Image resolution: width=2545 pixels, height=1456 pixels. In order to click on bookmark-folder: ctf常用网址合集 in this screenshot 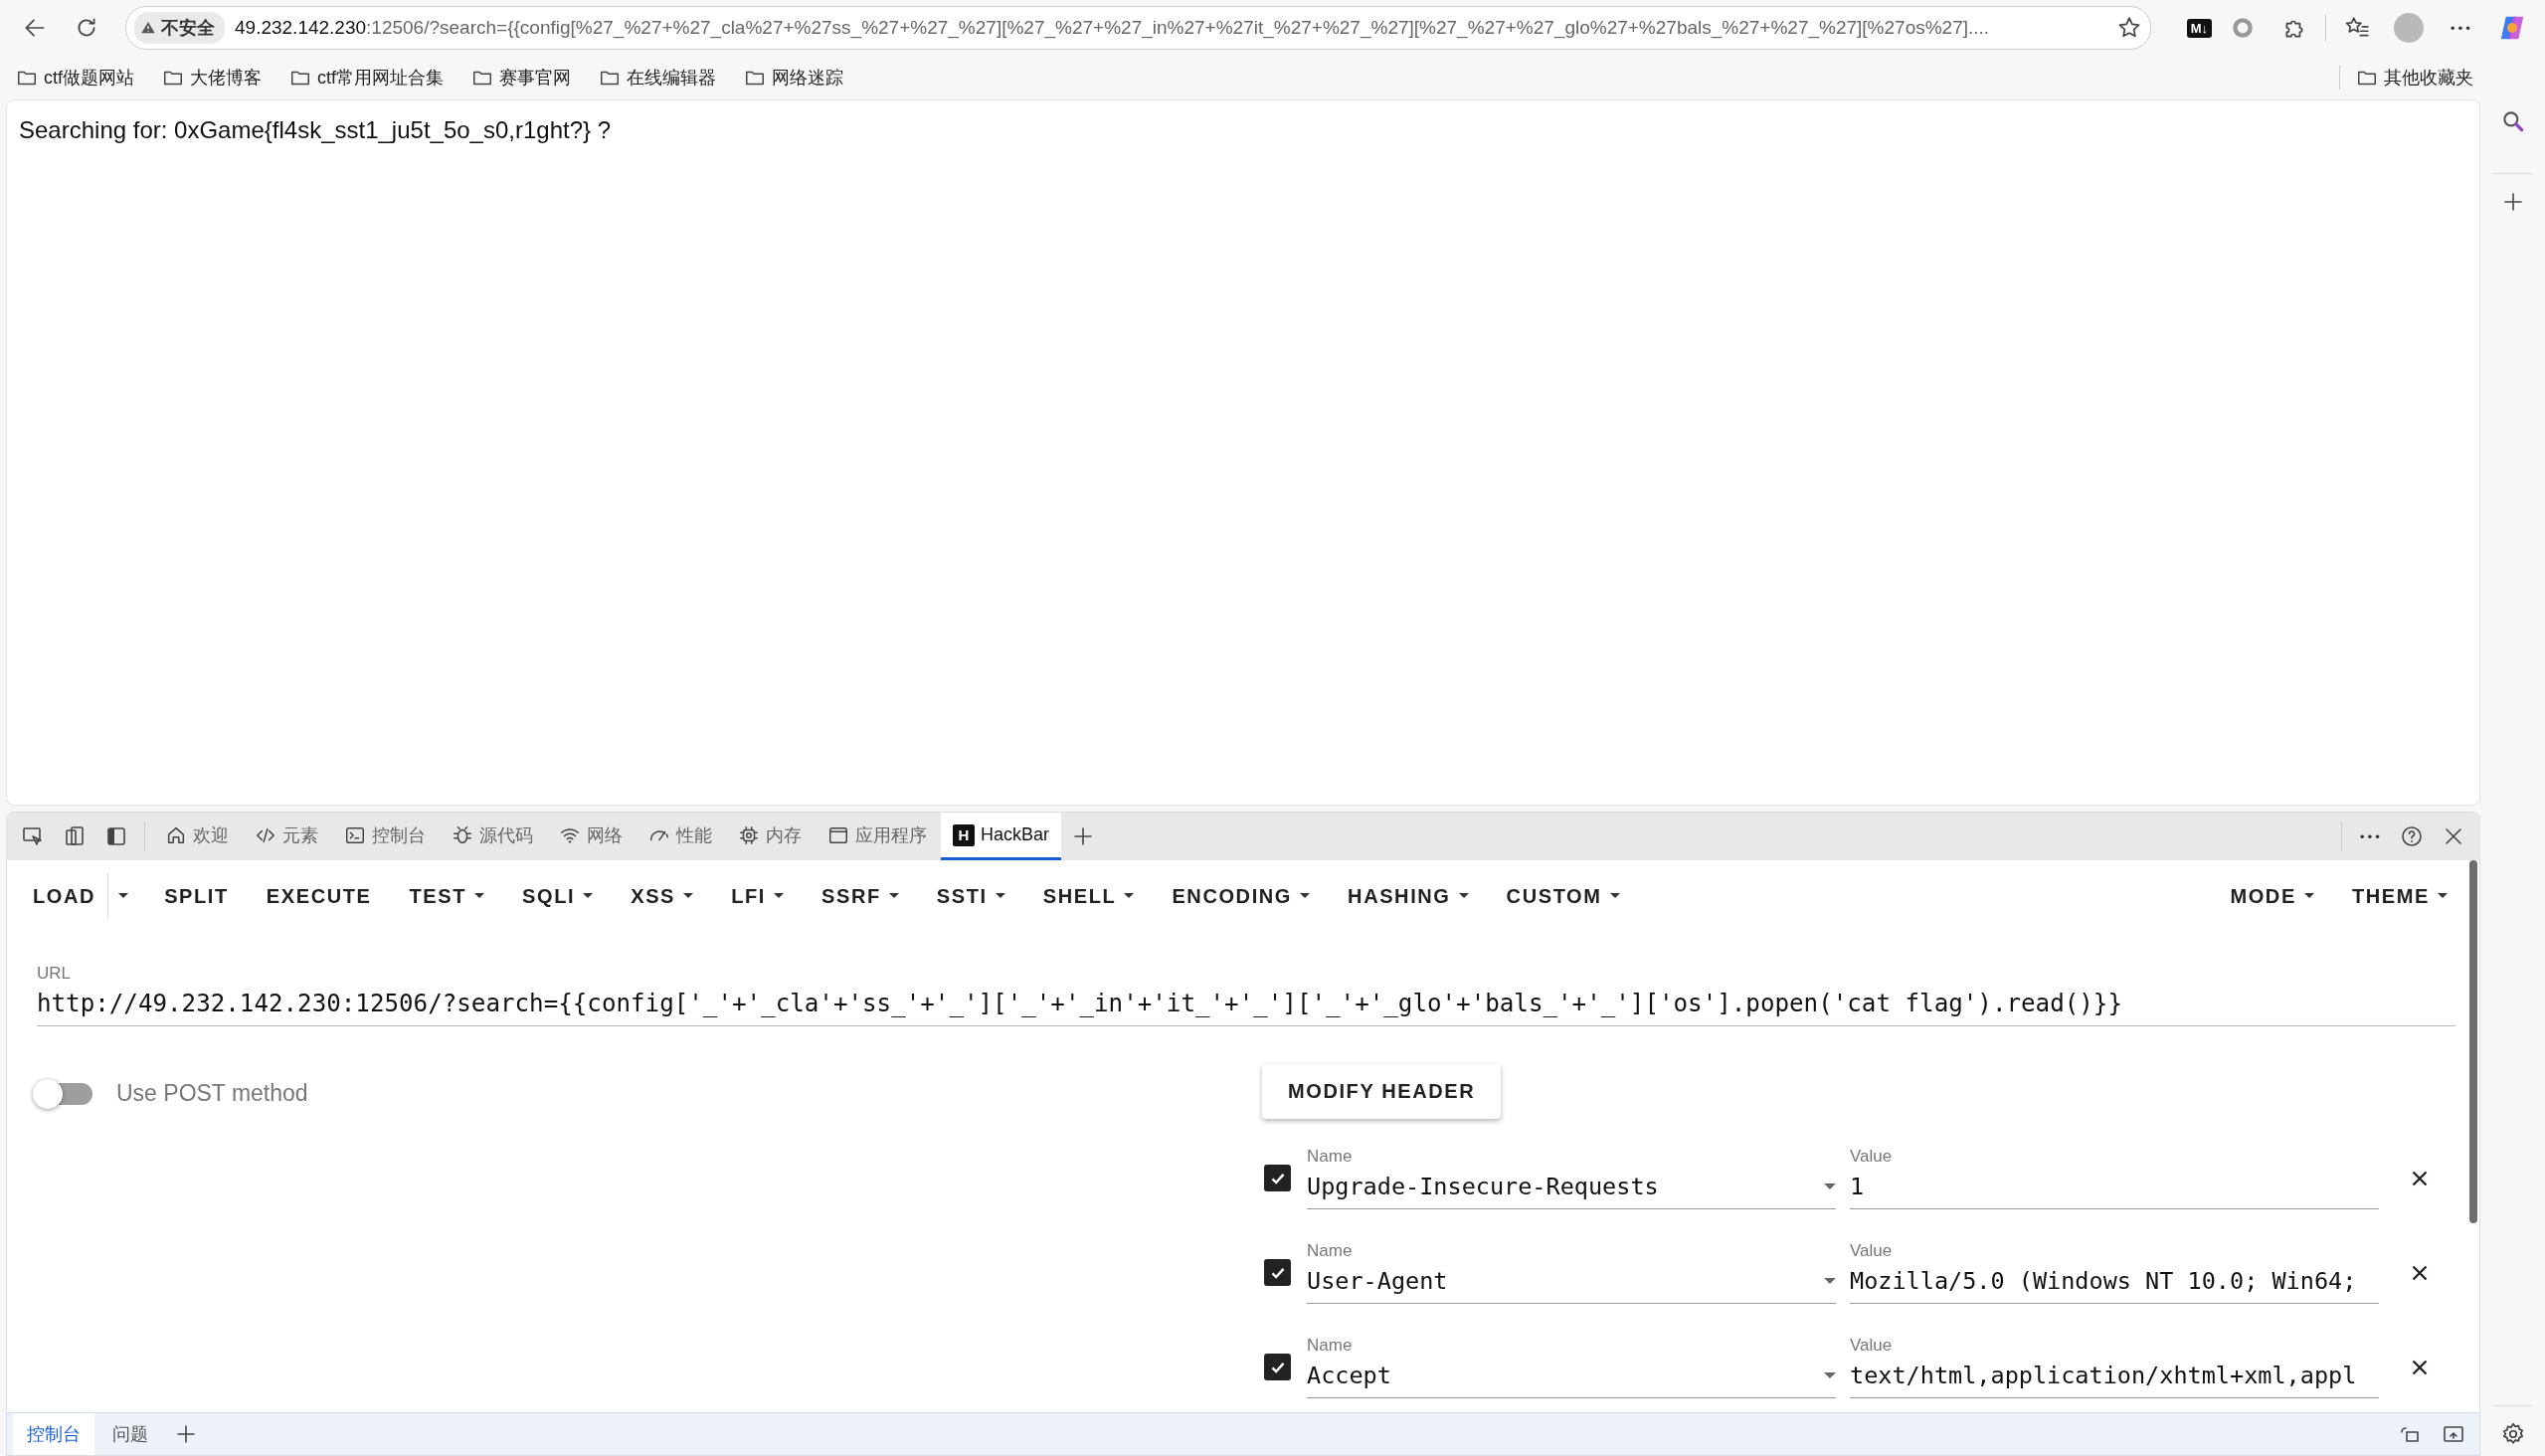, I will do `click(367, 77)`.